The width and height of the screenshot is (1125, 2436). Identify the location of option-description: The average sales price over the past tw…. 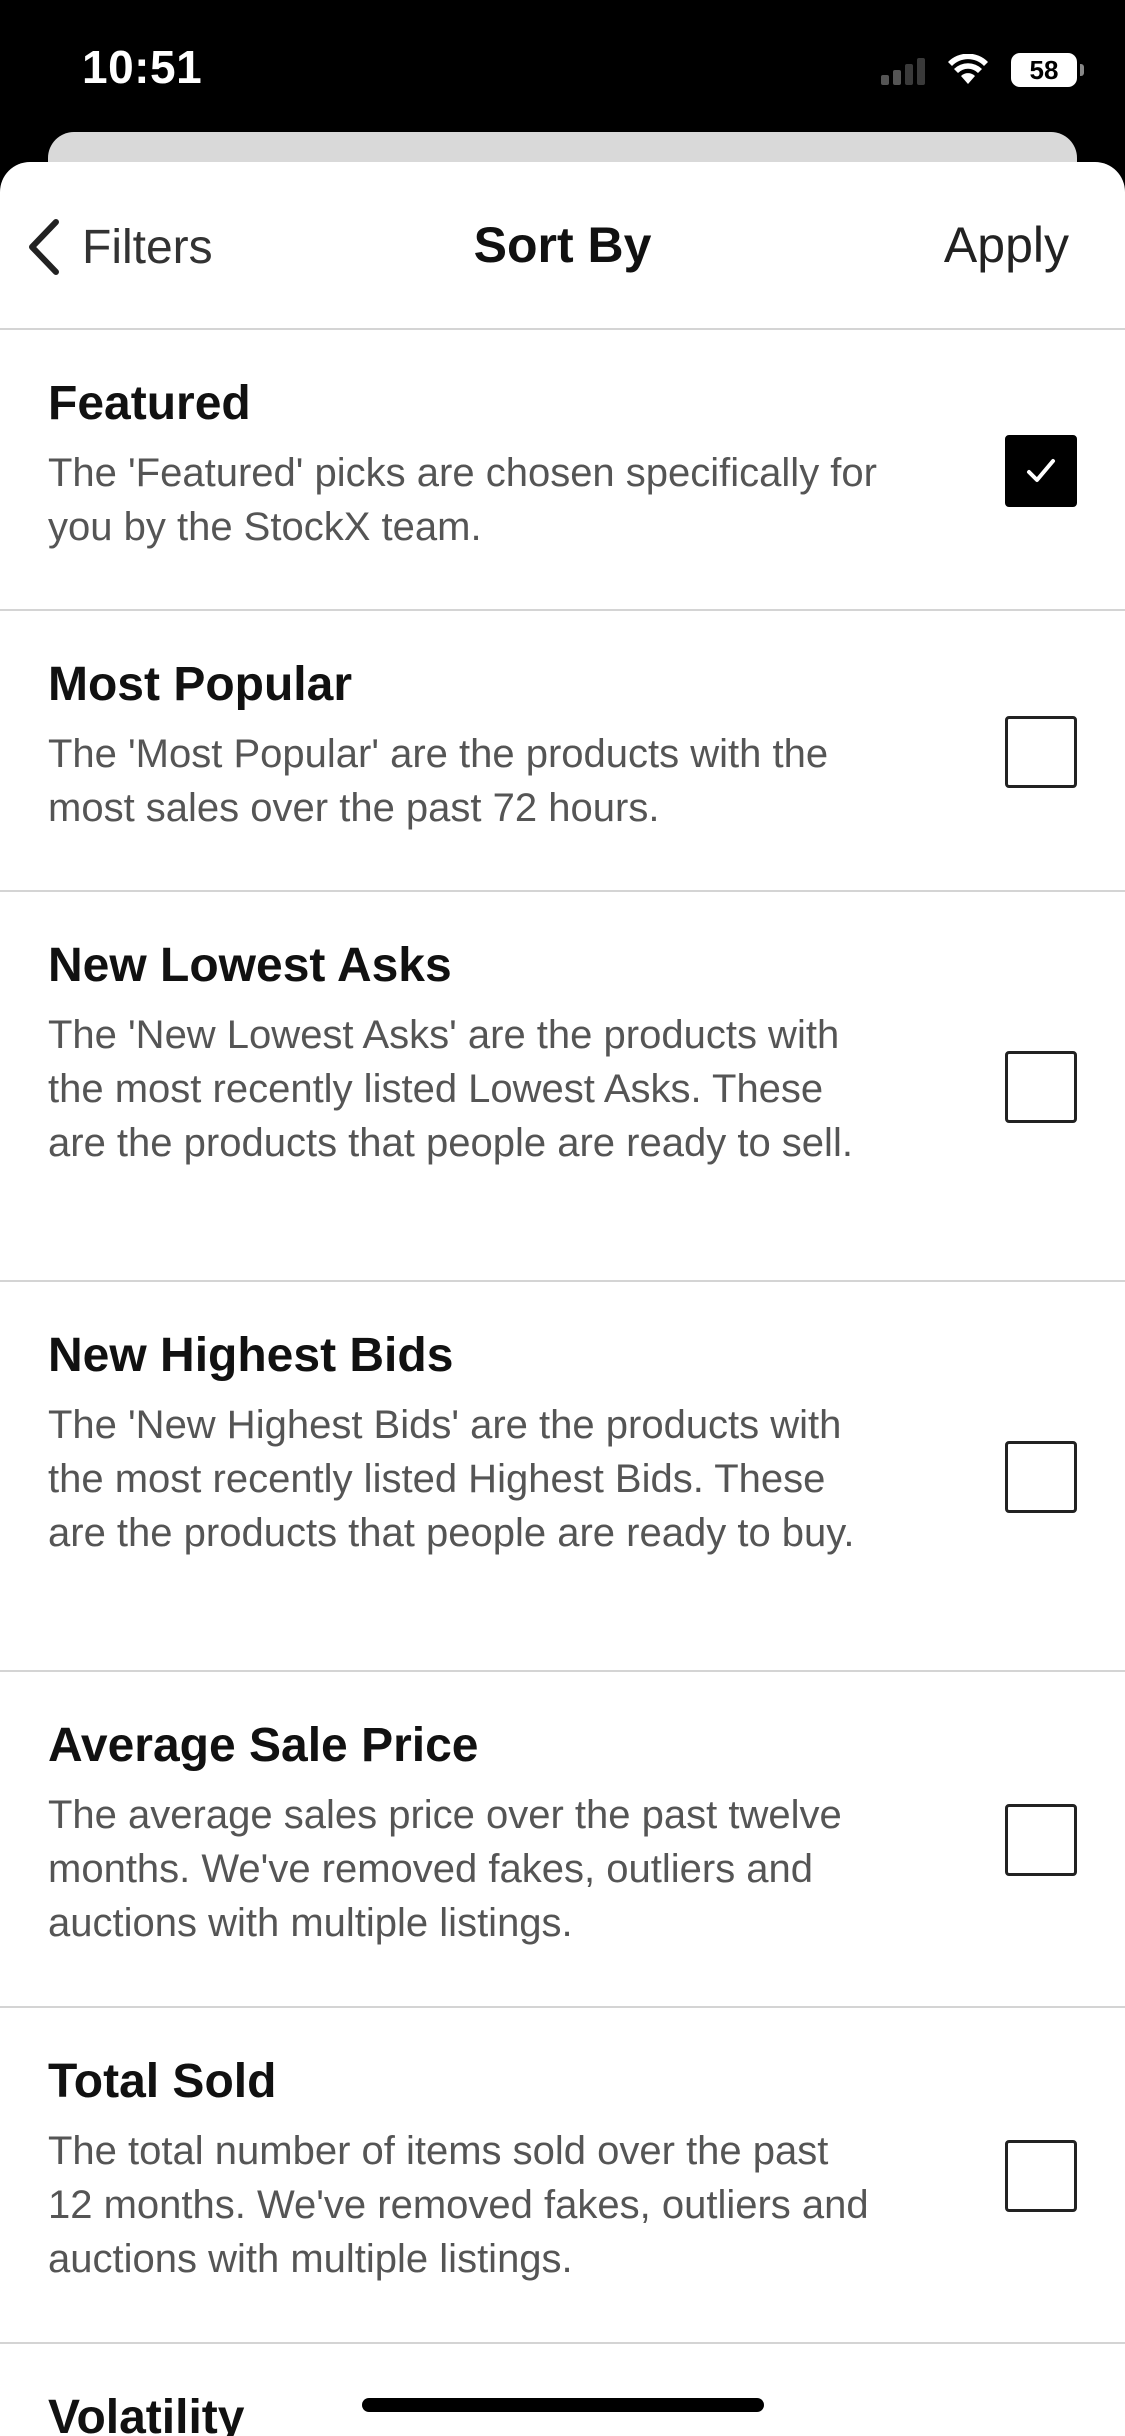
(445, 1869).